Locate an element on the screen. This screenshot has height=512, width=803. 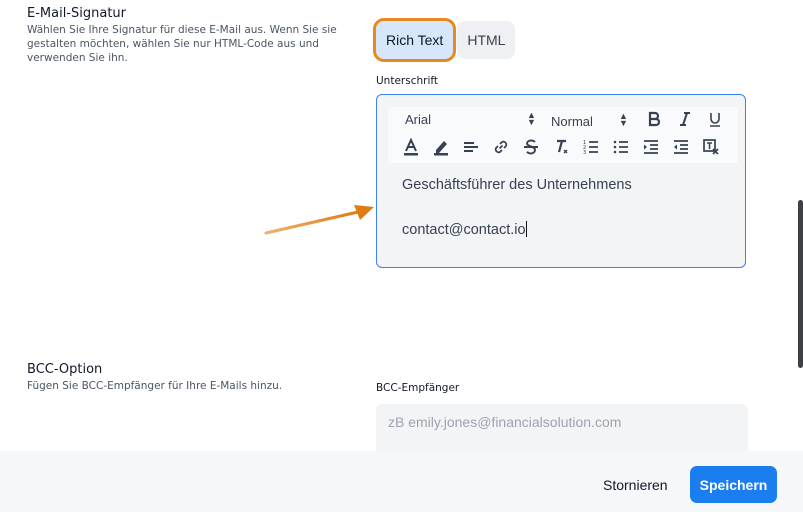
scrollbar is located at coordinates (800, 284).